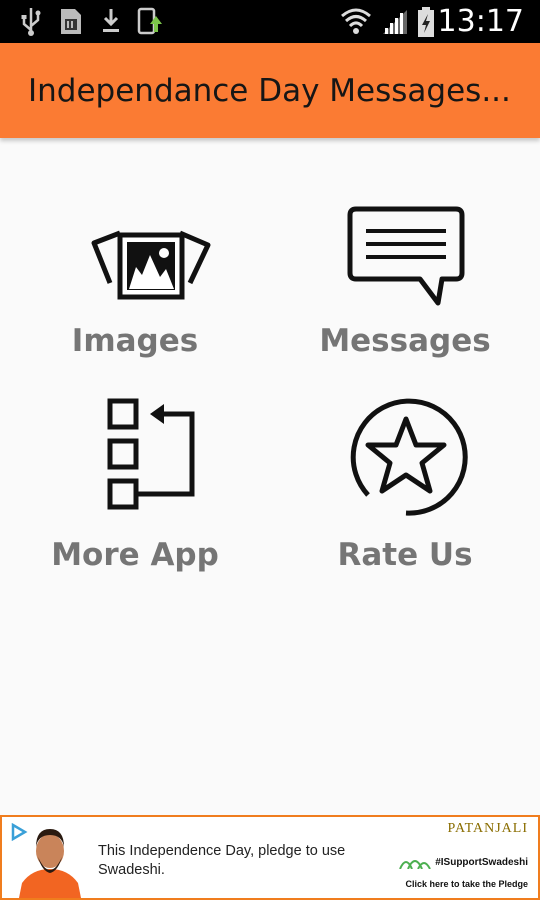 The width and height of the screenshot is (540, 900). What do you see at coordinates (395, 22) in the screenshot?
I see `signal-icon` at bounding box center [395, 22].